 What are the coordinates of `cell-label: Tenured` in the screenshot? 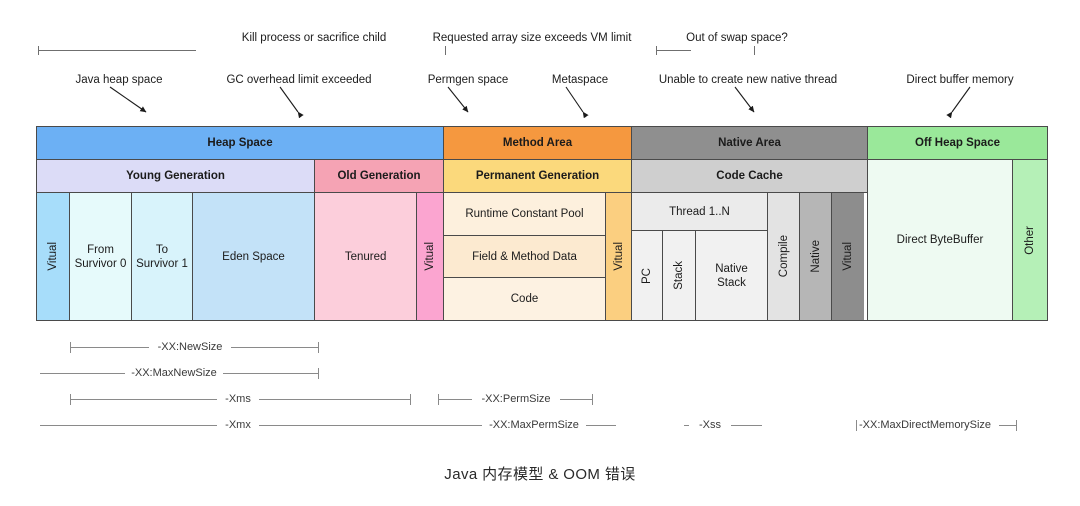 It's located at (365, 256).